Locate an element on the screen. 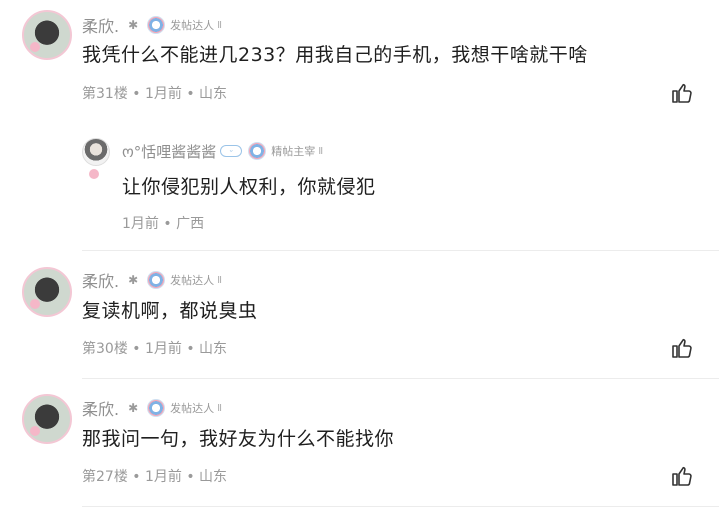 The height and width of the screenshot is (520, 719). badge-label: 精帖主宰 is located at coordinates (293, 151).